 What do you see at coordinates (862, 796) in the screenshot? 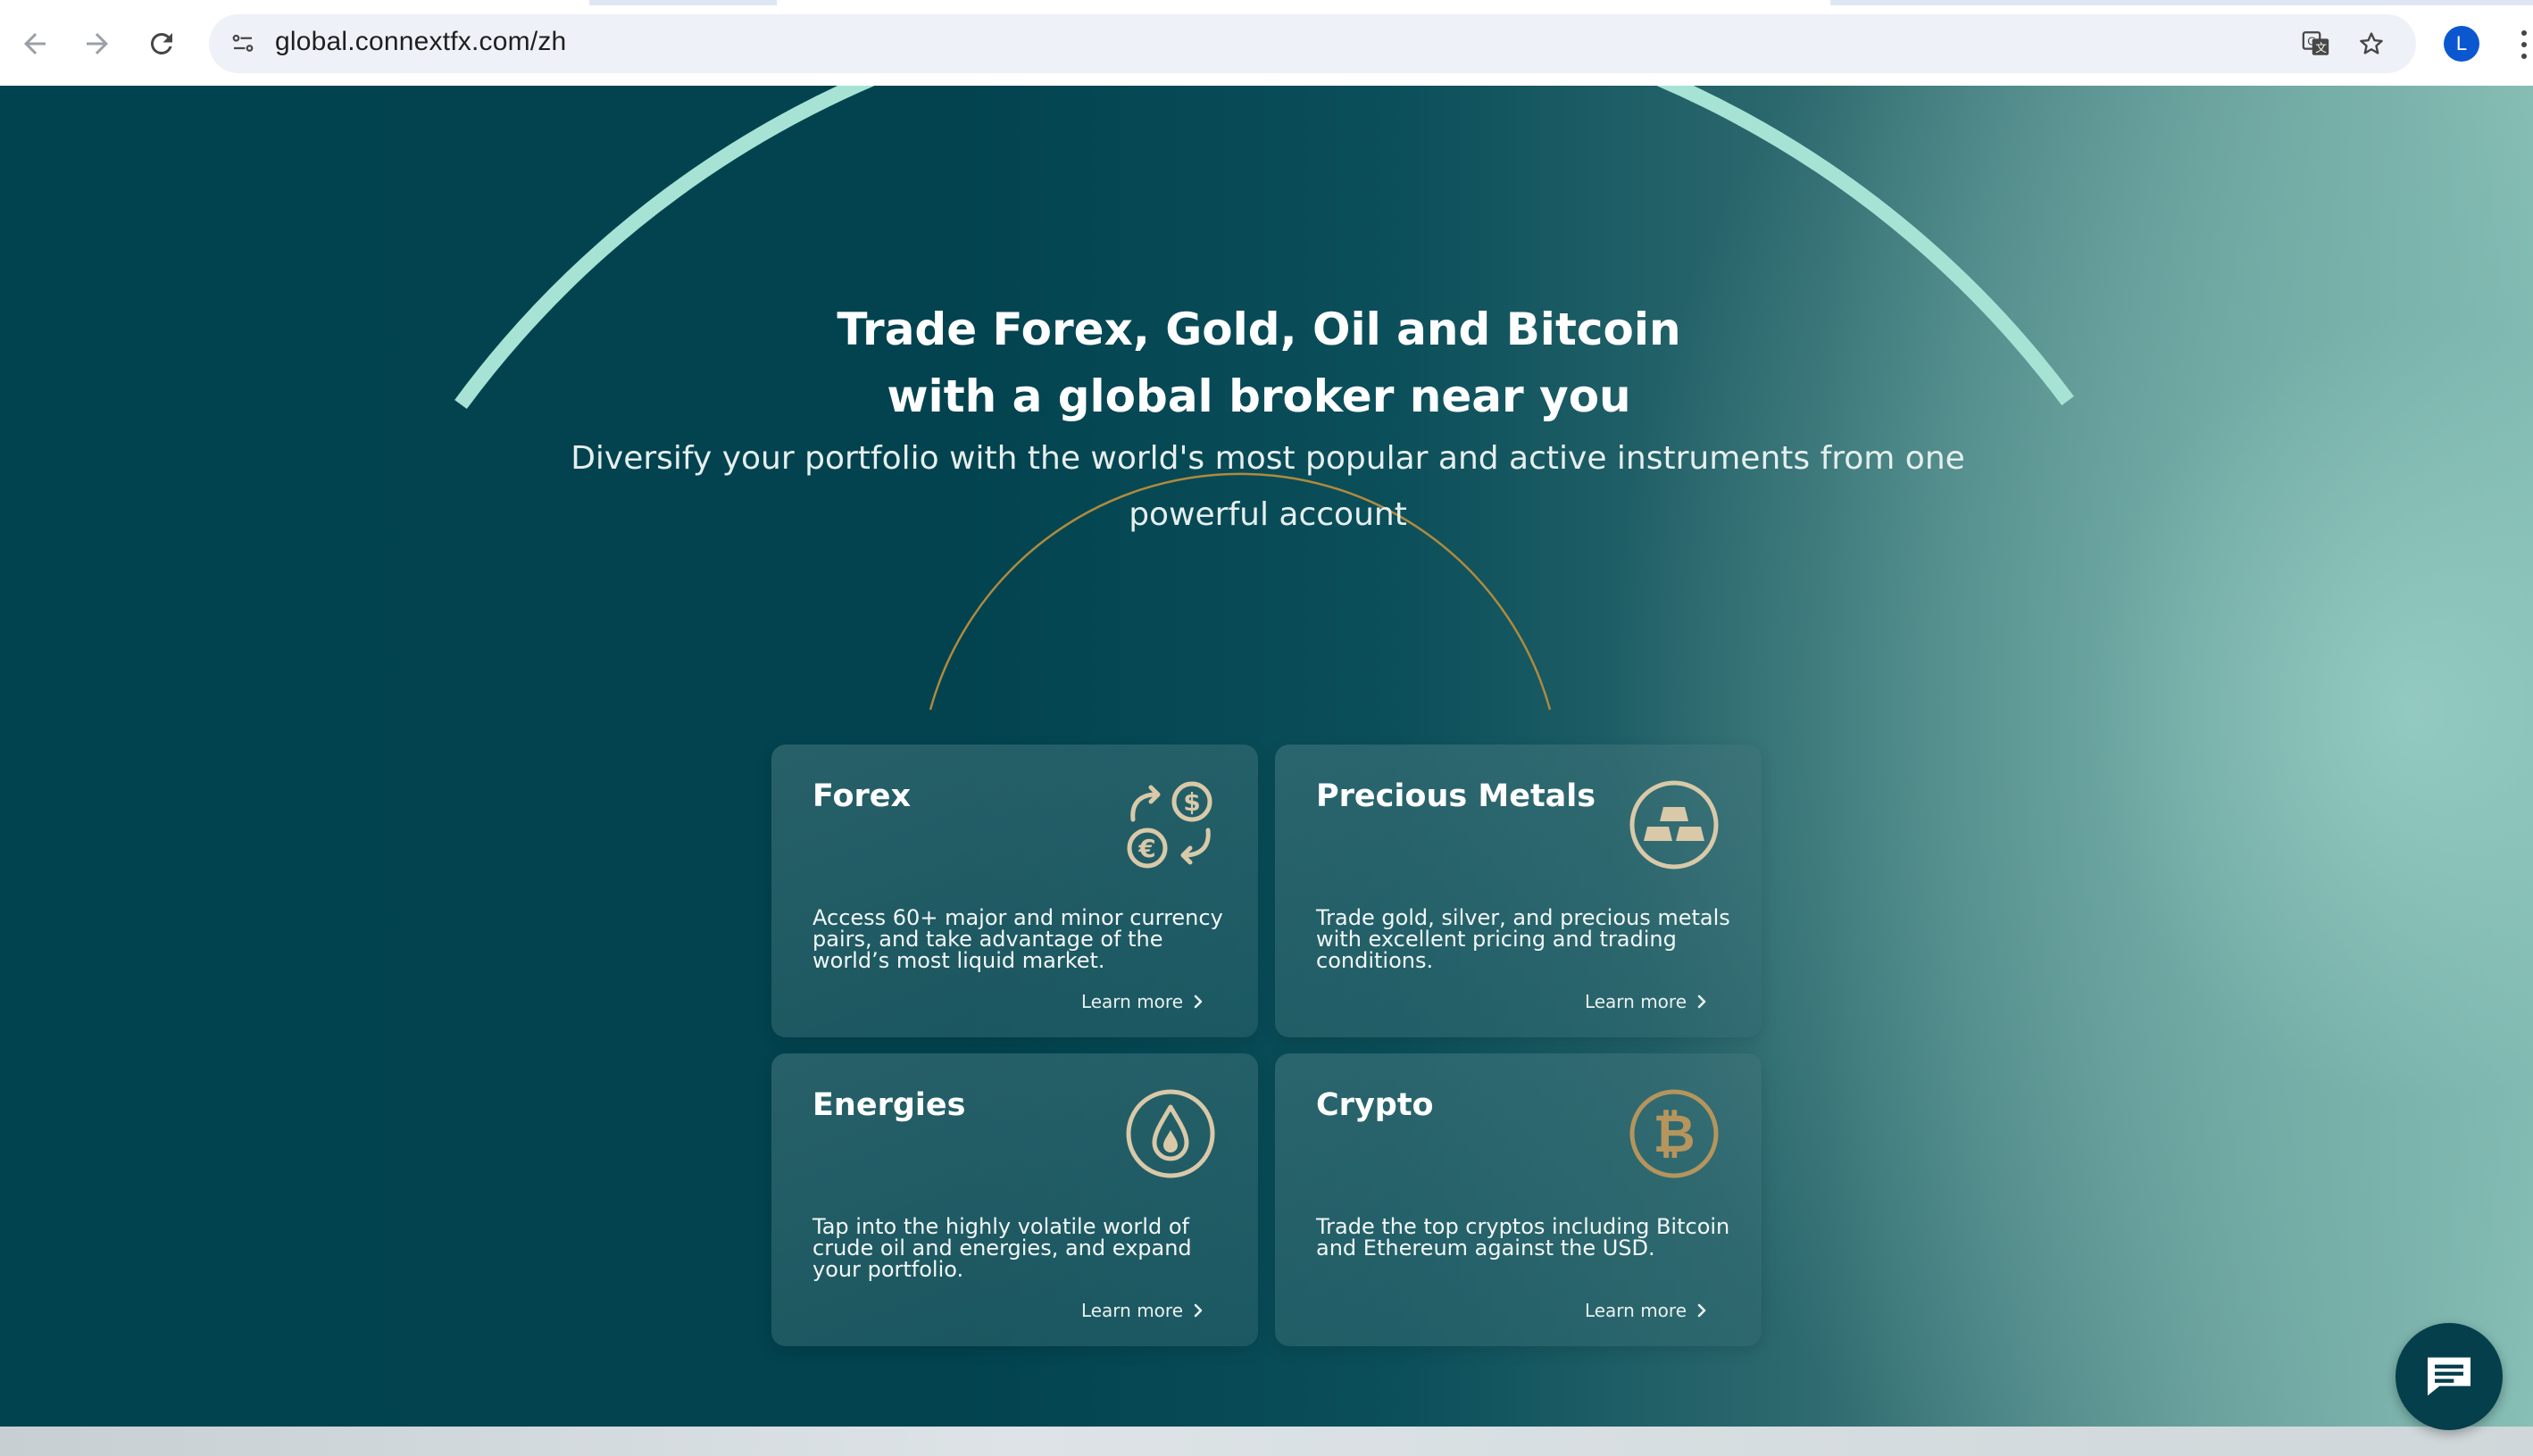
I see `card-title: Forex` at bounding box center [862, 796].